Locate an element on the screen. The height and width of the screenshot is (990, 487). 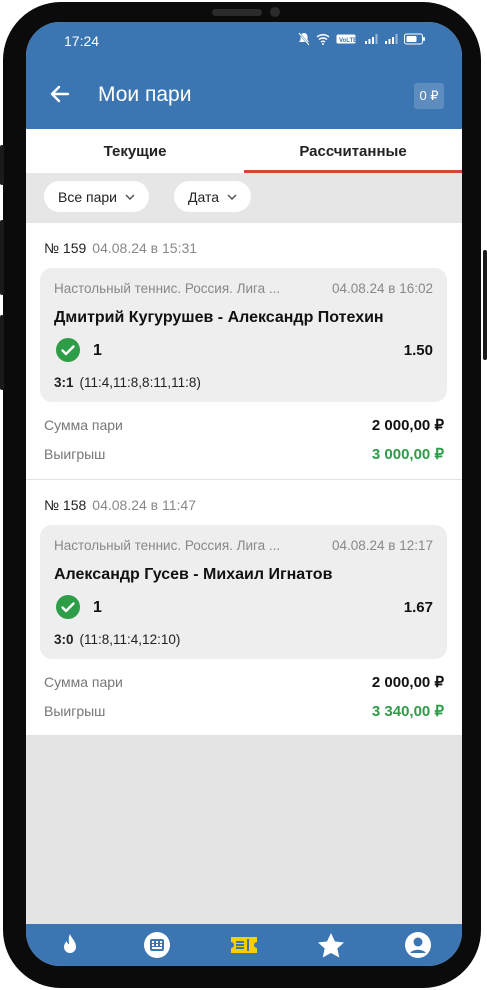
bet-placed-date: 04.08.24 в 11:47 is located at coordinates (144, 505).